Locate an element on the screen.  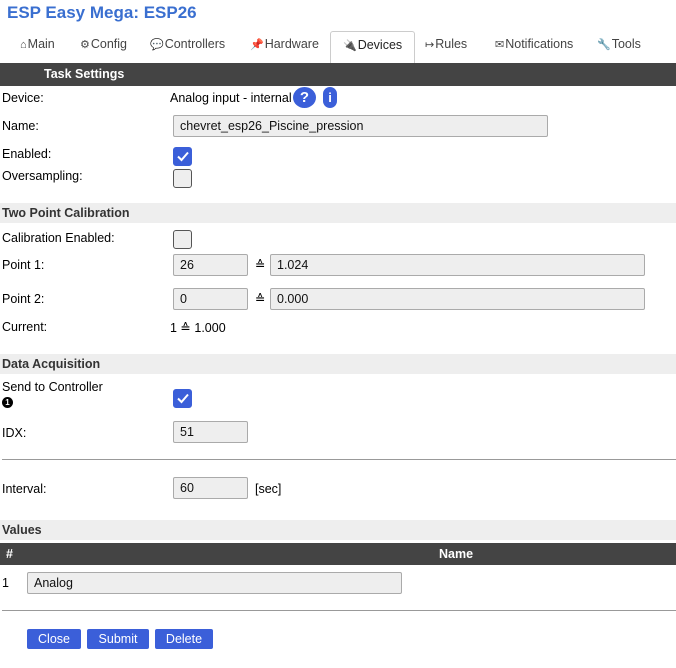
envelope-icon: ✉ is located at coordinates (500, 45).